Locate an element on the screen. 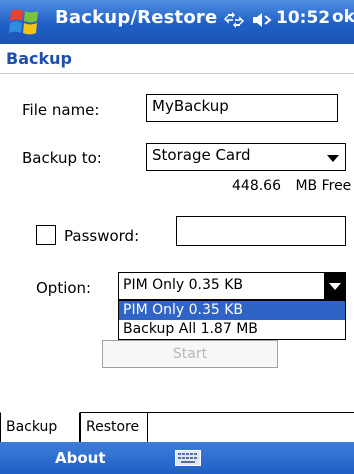 This screenshot has height=474, width=354. free-space-value: 448.66 is located at coordinates (256, 186).